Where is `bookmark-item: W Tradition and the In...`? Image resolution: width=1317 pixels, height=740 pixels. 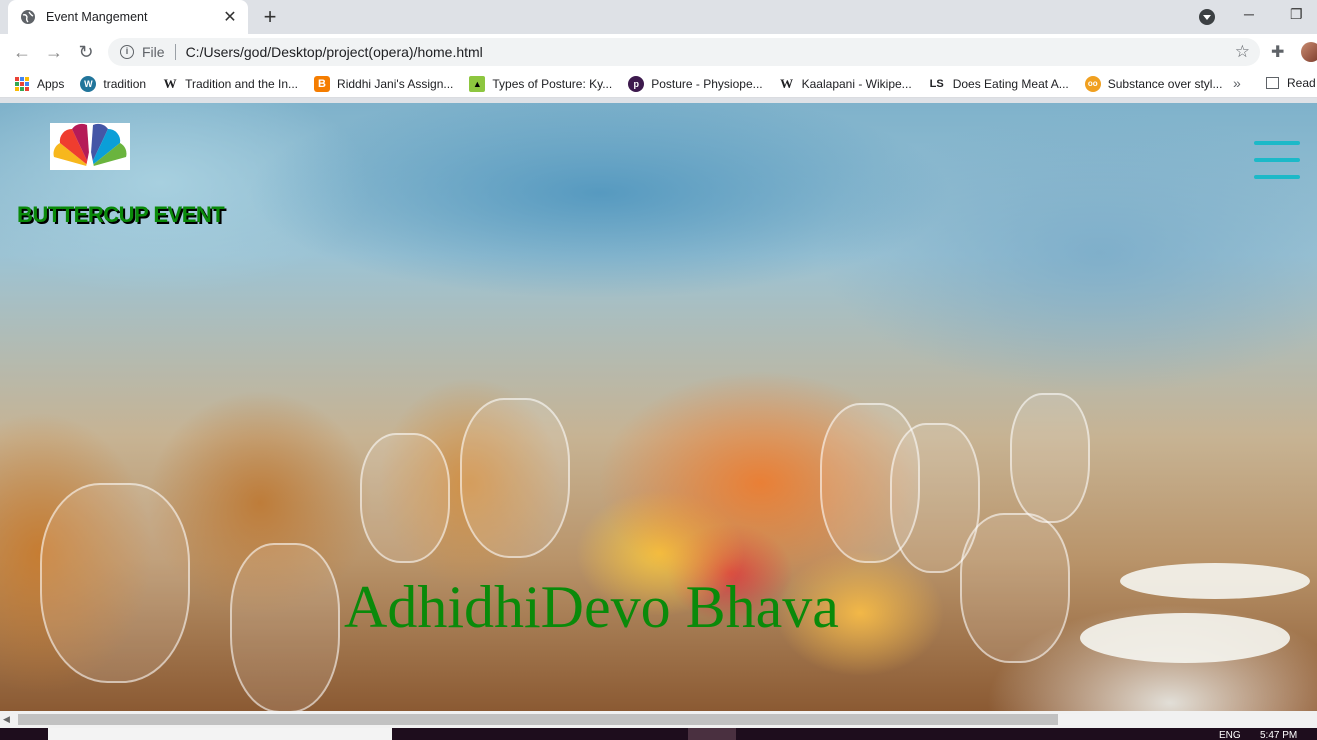
bookmark-item: W Tradition and the In... is located at coordinates (230, 84).